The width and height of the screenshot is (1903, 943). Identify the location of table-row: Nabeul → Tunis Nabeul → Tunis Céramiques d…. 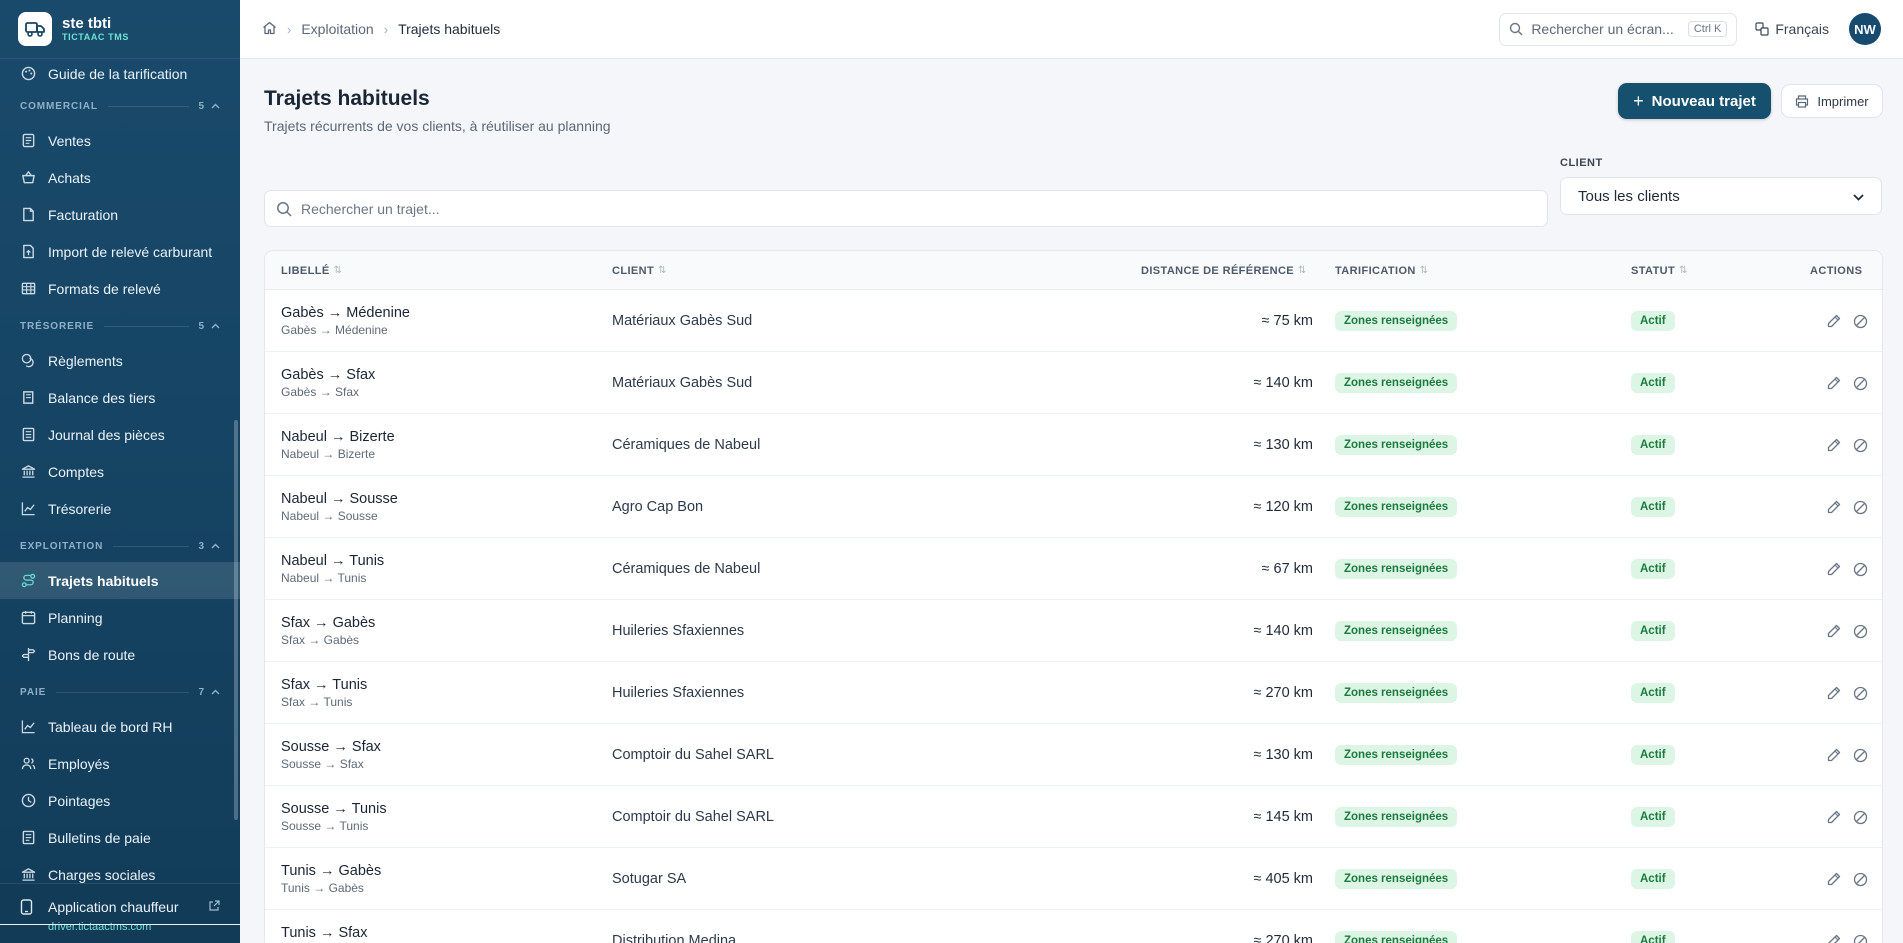
(1073, 569).